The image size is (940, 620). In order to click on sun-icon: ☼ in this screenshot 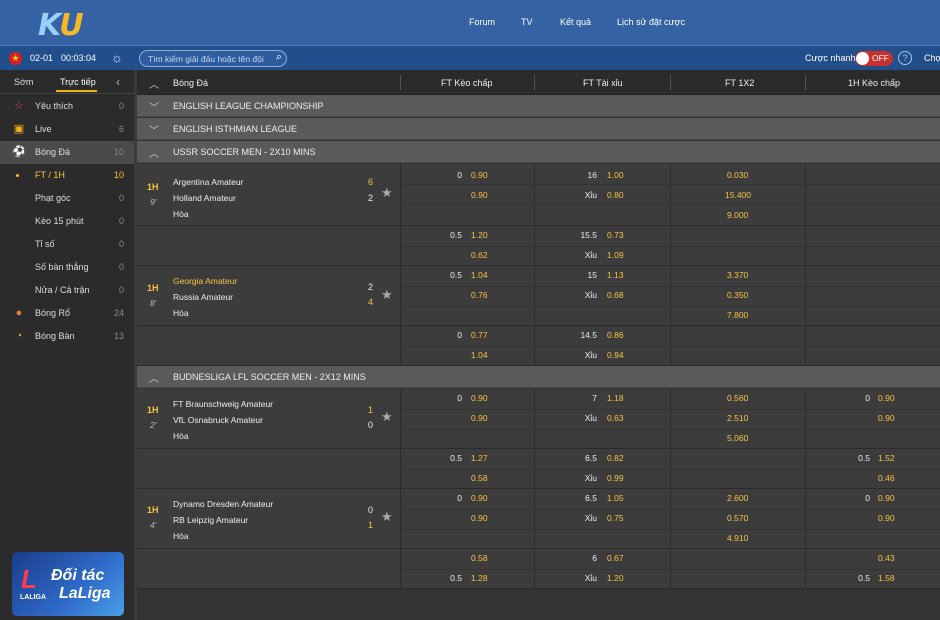, I will do `click(117, 57)`.